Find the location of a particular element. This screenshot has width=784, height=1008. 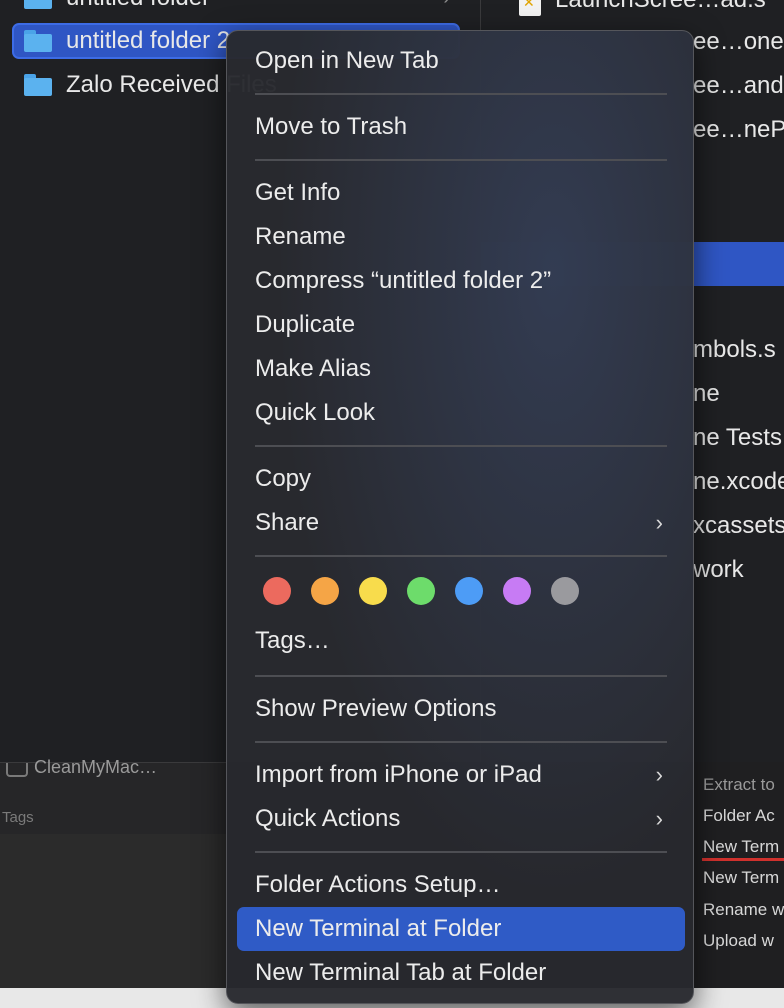

menu-item-open-in-new-tab: Open in New Tab is located at coordinates (461, 61).